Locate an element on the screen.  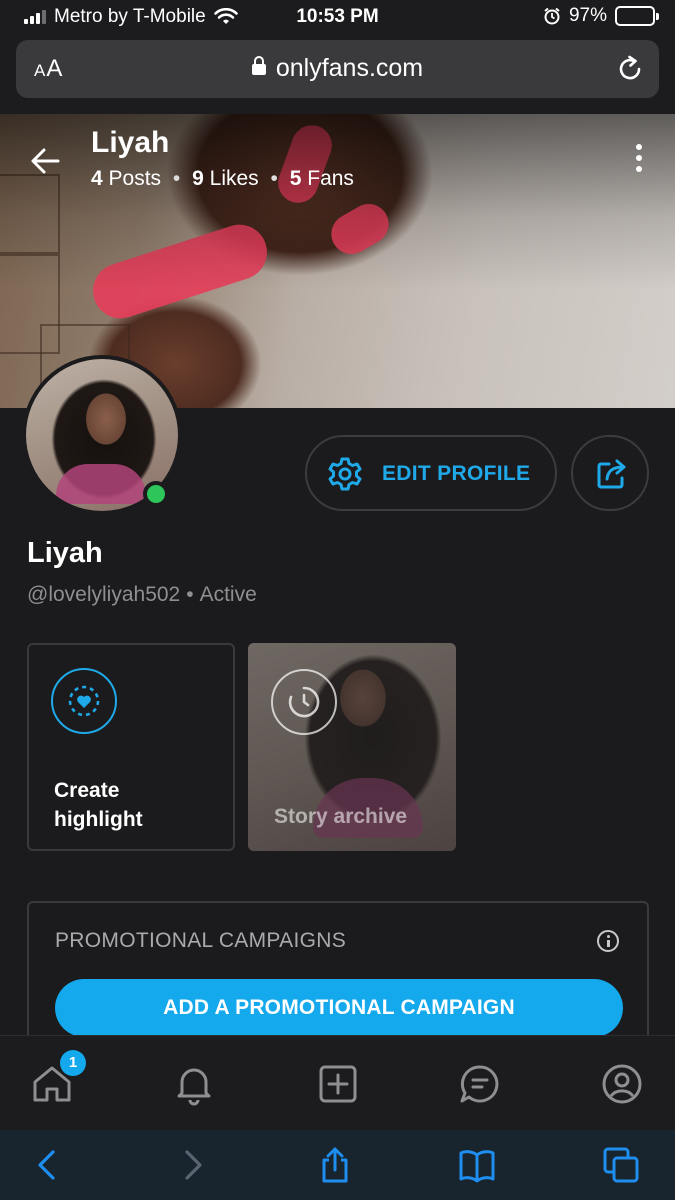
browser-share-button is located at coordinates (335, 1165).